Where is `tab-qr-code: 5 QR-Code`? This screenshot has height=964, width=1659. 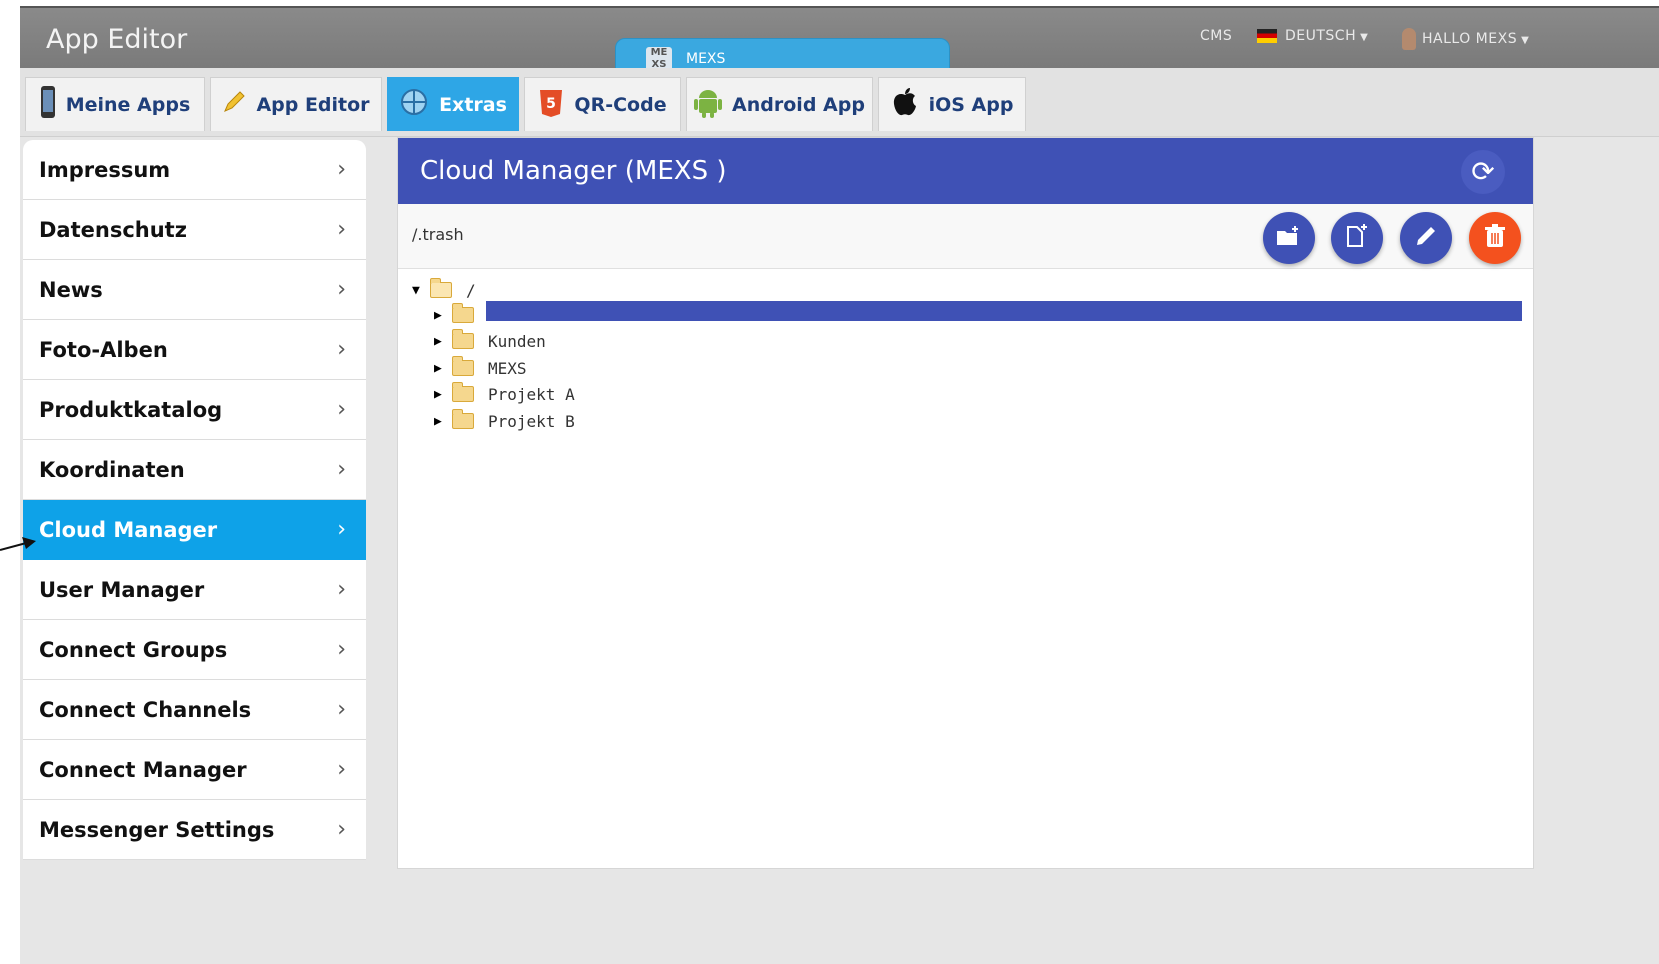
tab-qr-code: 5 QR-Code is located at coordinates (602, 104).